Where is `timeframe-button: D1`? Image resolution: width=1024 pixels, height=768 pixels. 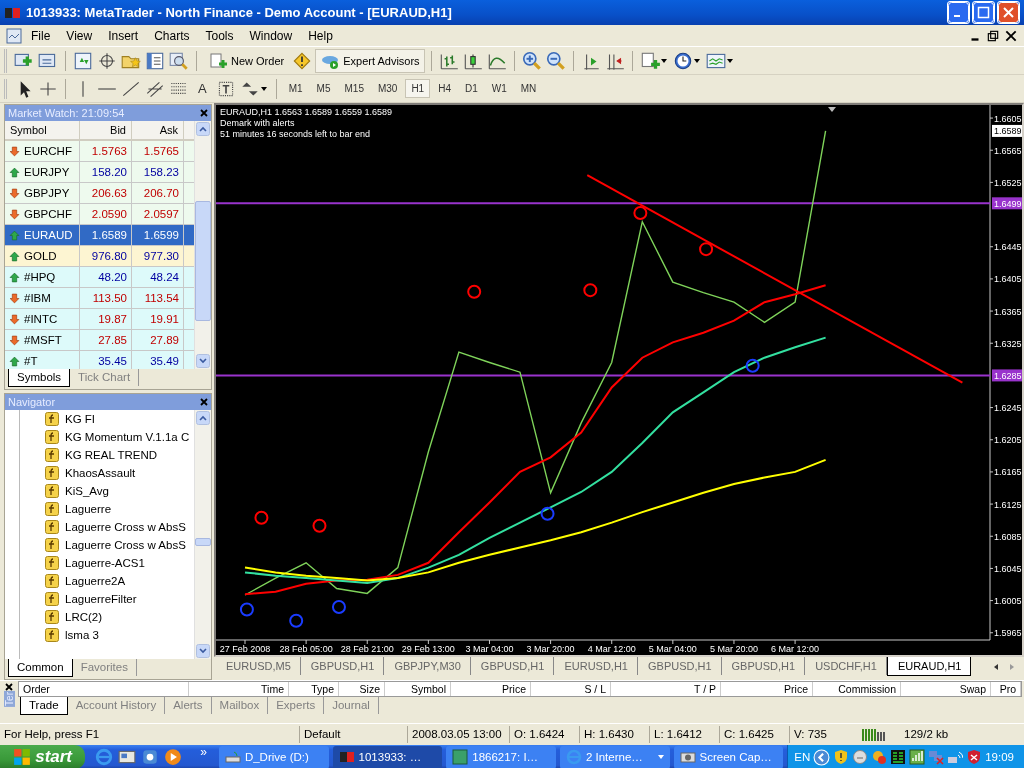
timeframe-button: D1 is located at coordinates (471, 88).